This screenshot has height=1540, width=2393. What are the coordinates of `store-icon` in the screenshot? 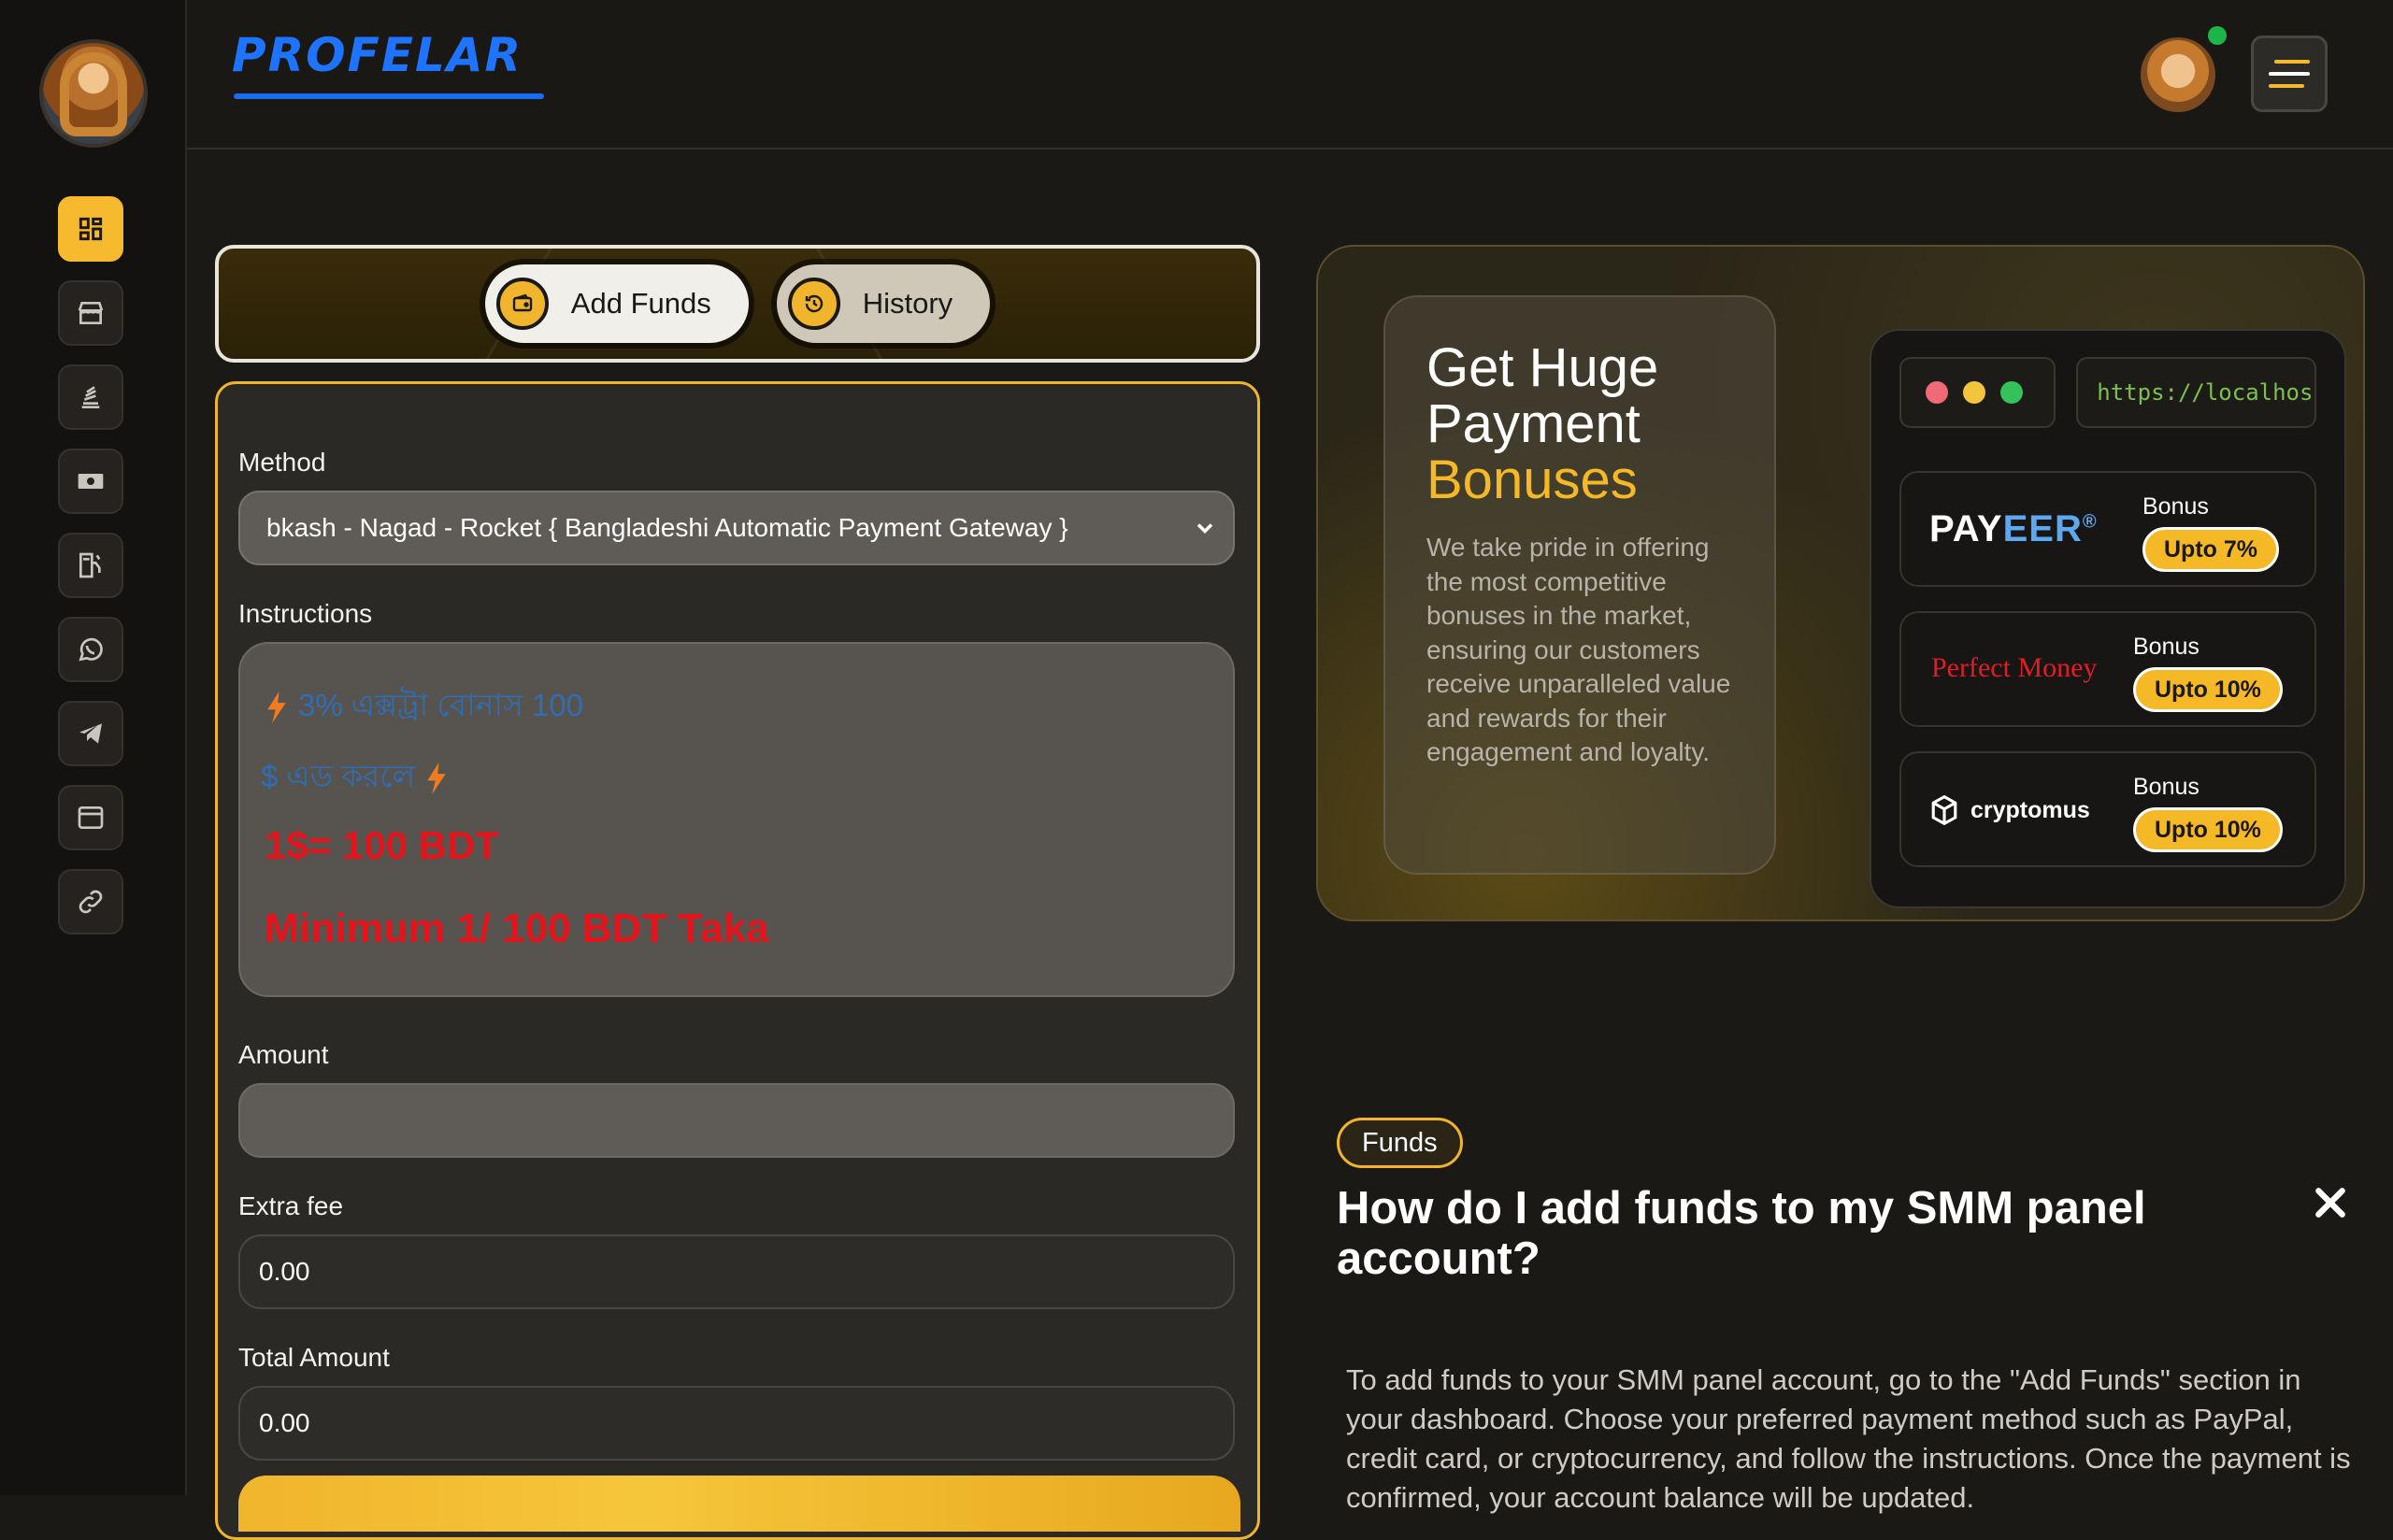 It's located at (91, 313).